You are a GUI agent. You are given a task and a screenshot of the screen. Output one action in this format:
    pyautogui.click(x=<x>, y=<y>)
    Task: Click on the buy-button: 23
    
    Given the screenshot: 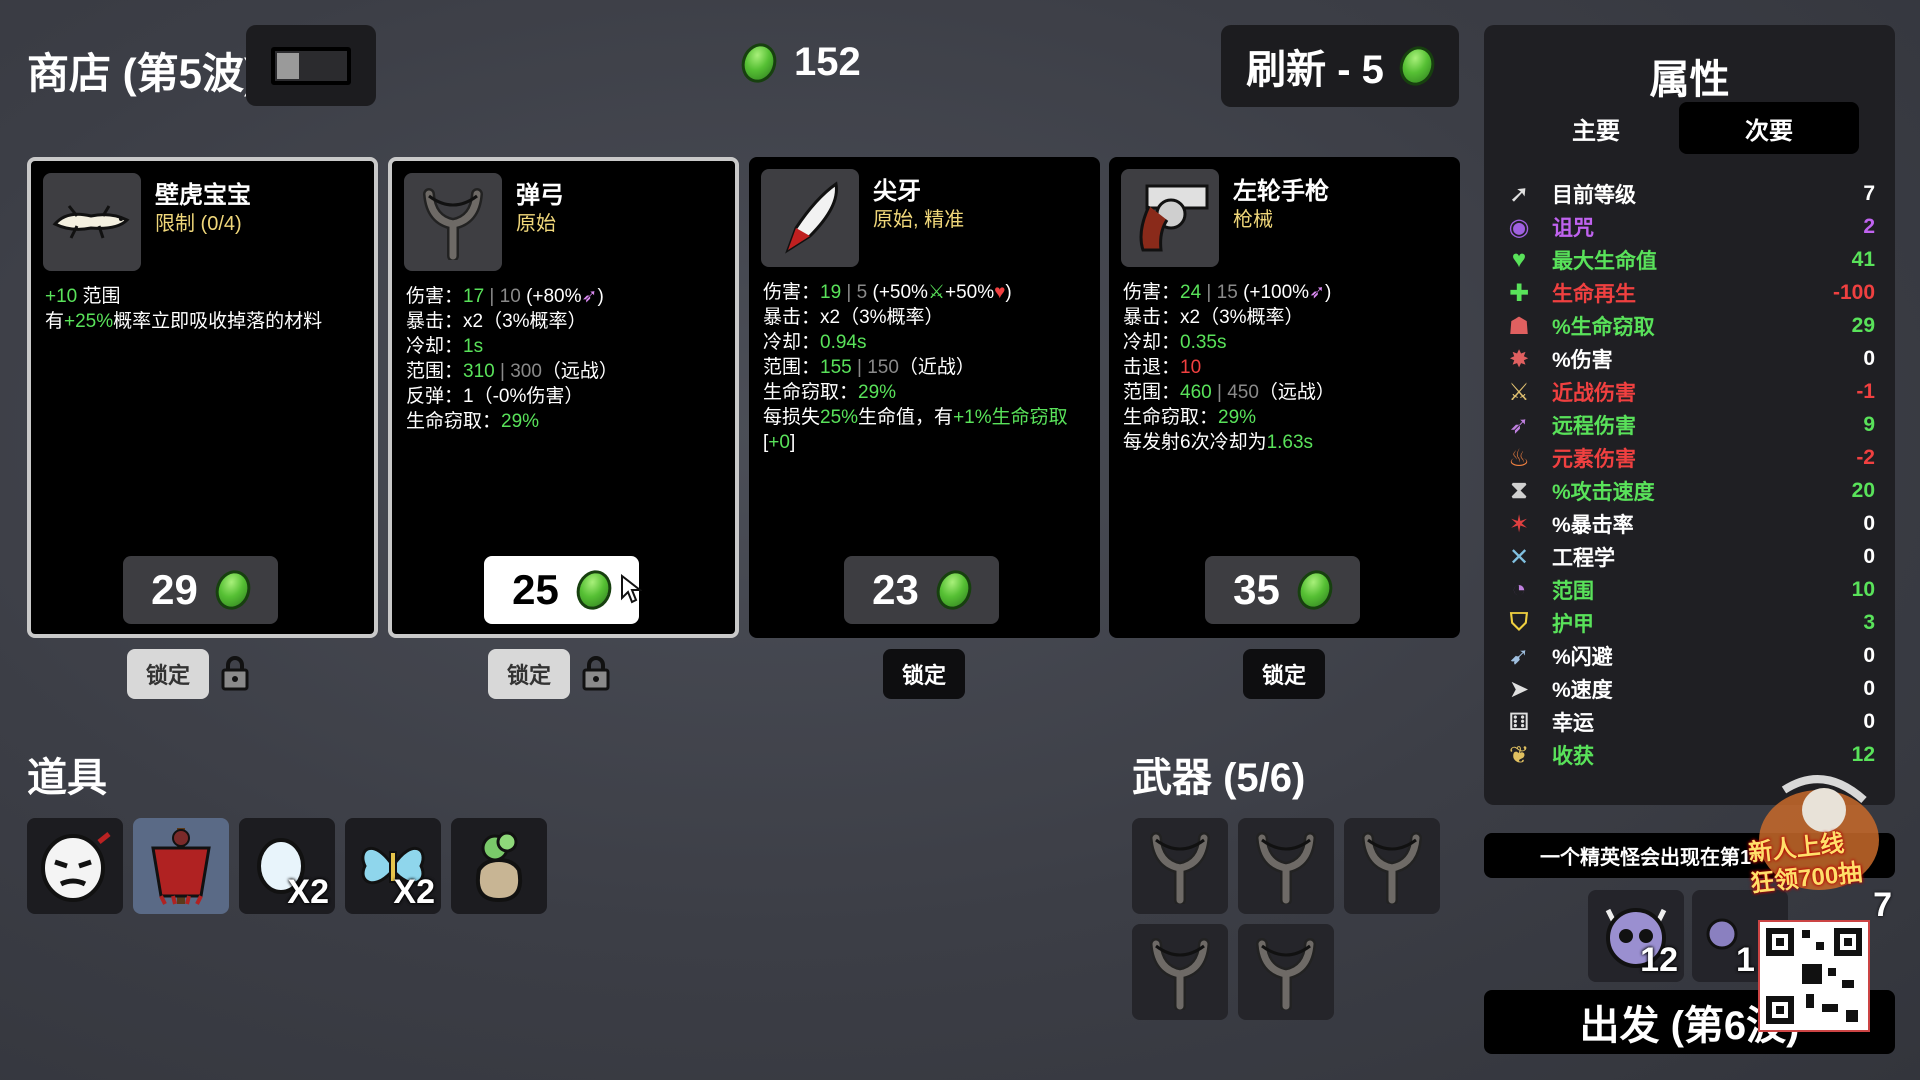 What is the action you would take?
    pyautogui.click(x=921, y=590)
    